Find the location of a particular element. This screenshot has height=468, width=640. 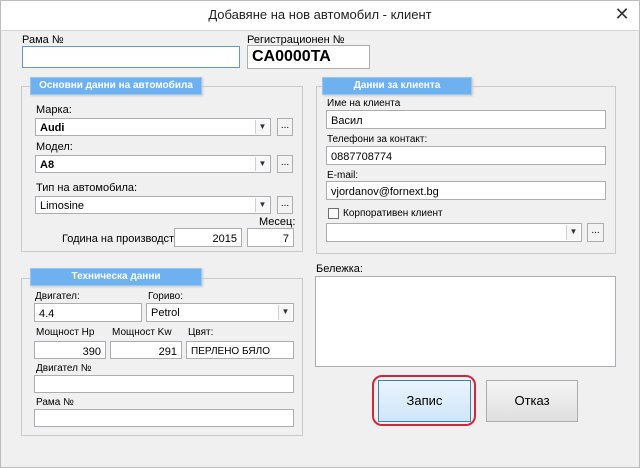

email-label: E-mail: is located at coordinates (343, 175).